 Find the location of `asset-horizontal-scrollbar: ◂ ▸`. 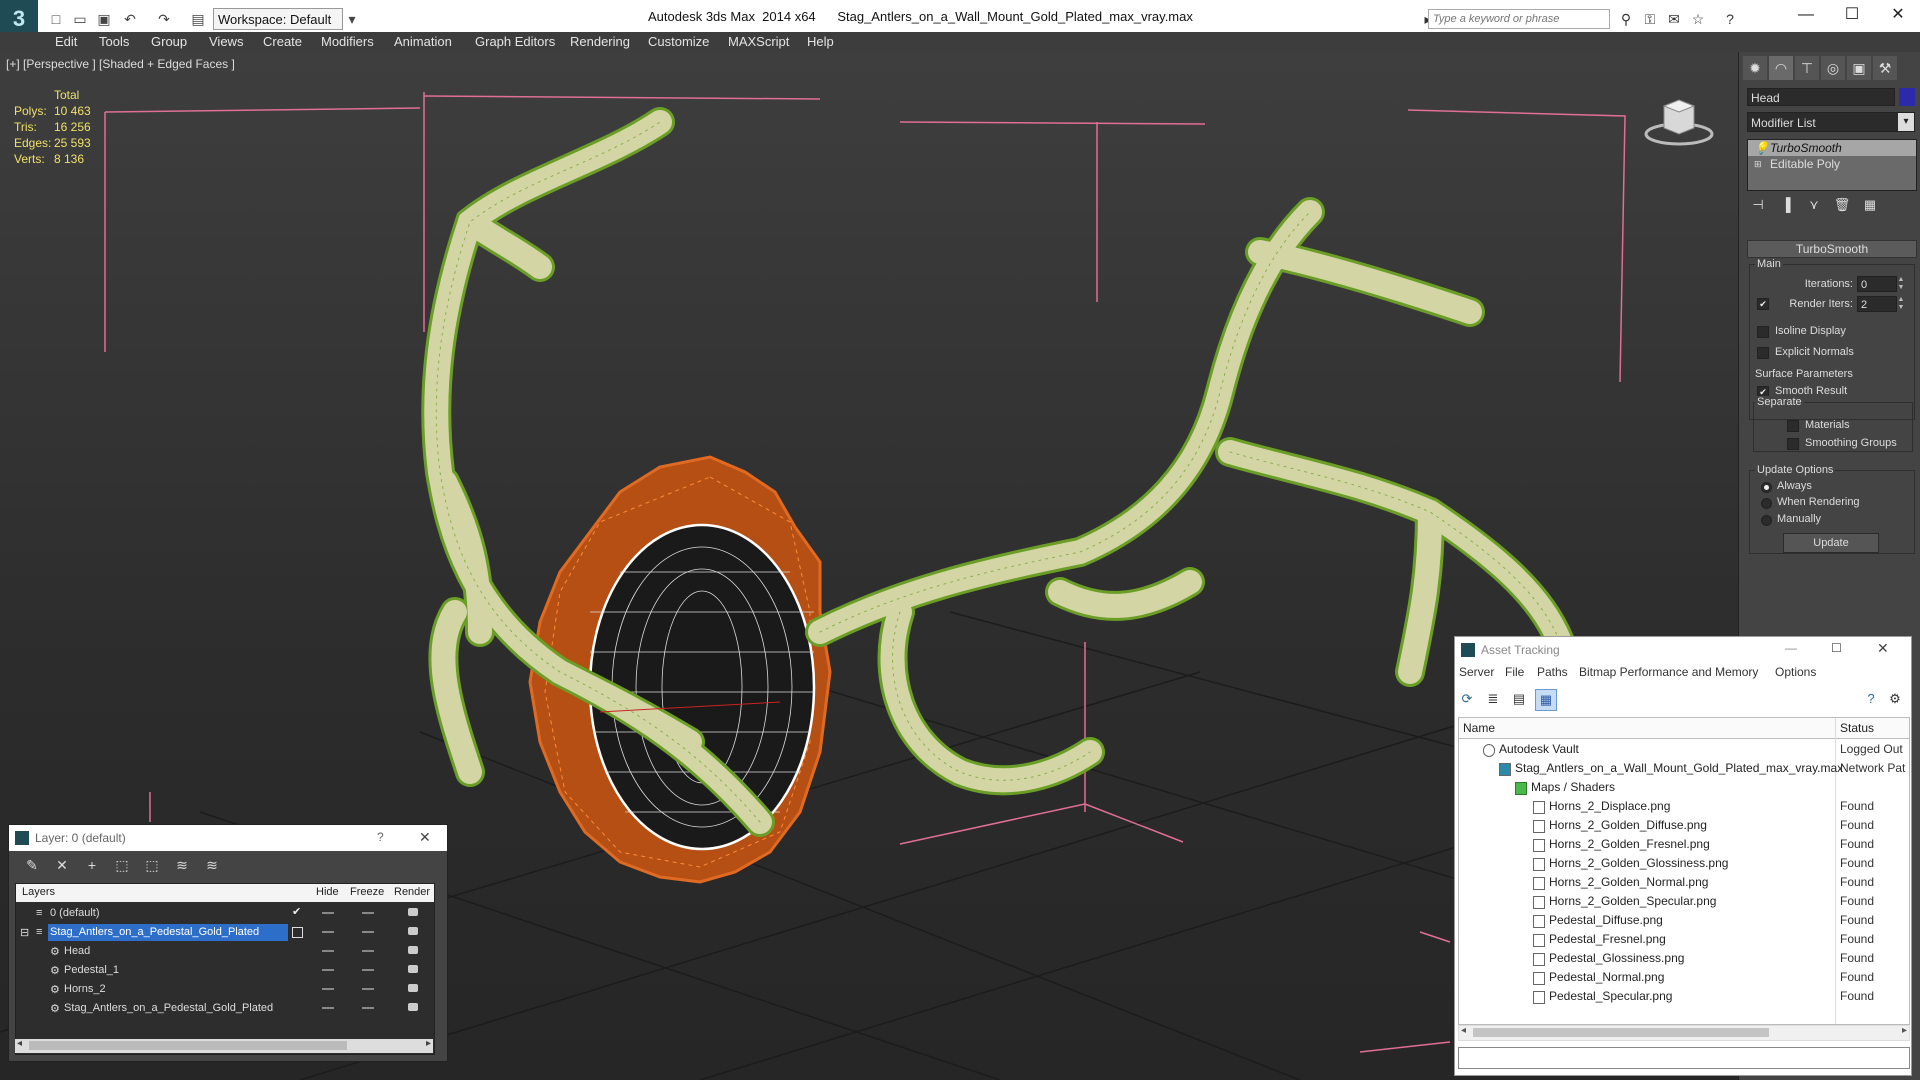

asset-horizontal-scrollbar: ◂ ▸ is located at coordinates (1684, 1033).